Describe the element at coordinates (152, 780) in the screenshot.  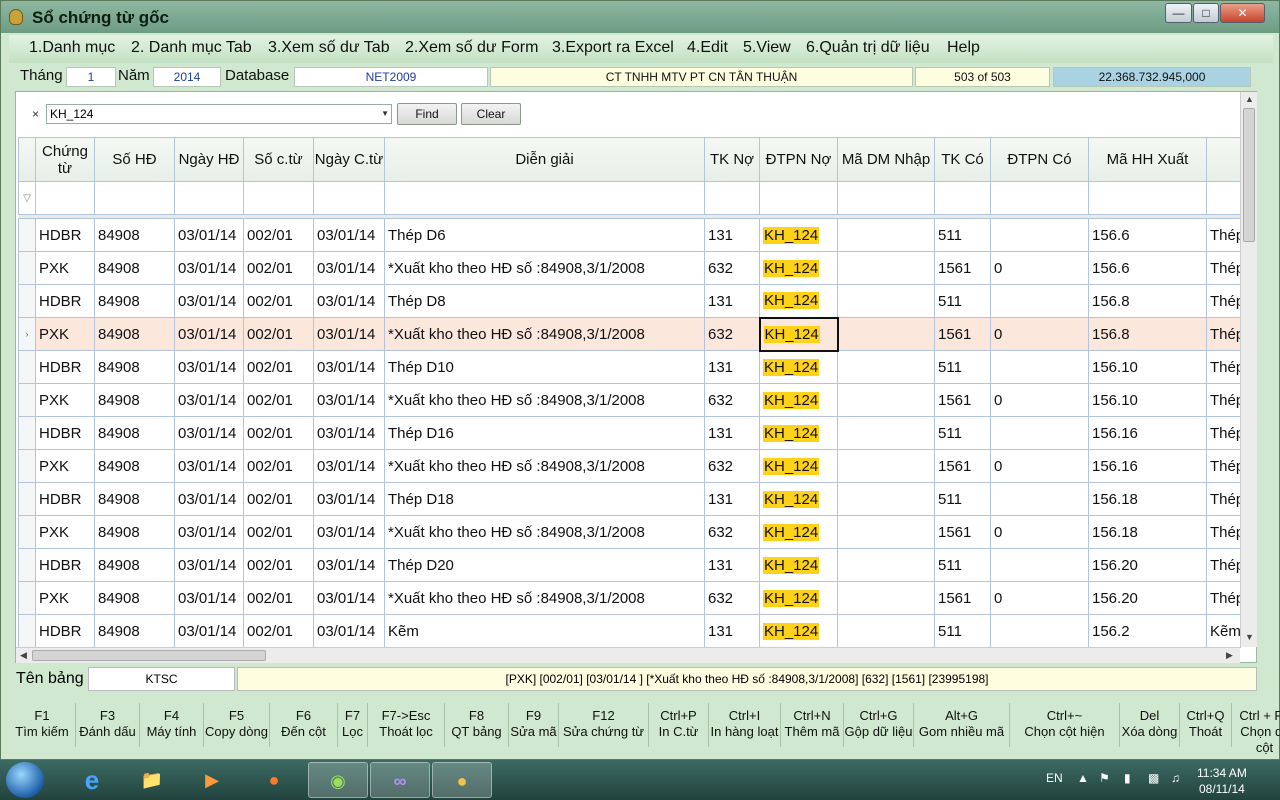
I see `explorer-folder-icon: 📁` at that location.